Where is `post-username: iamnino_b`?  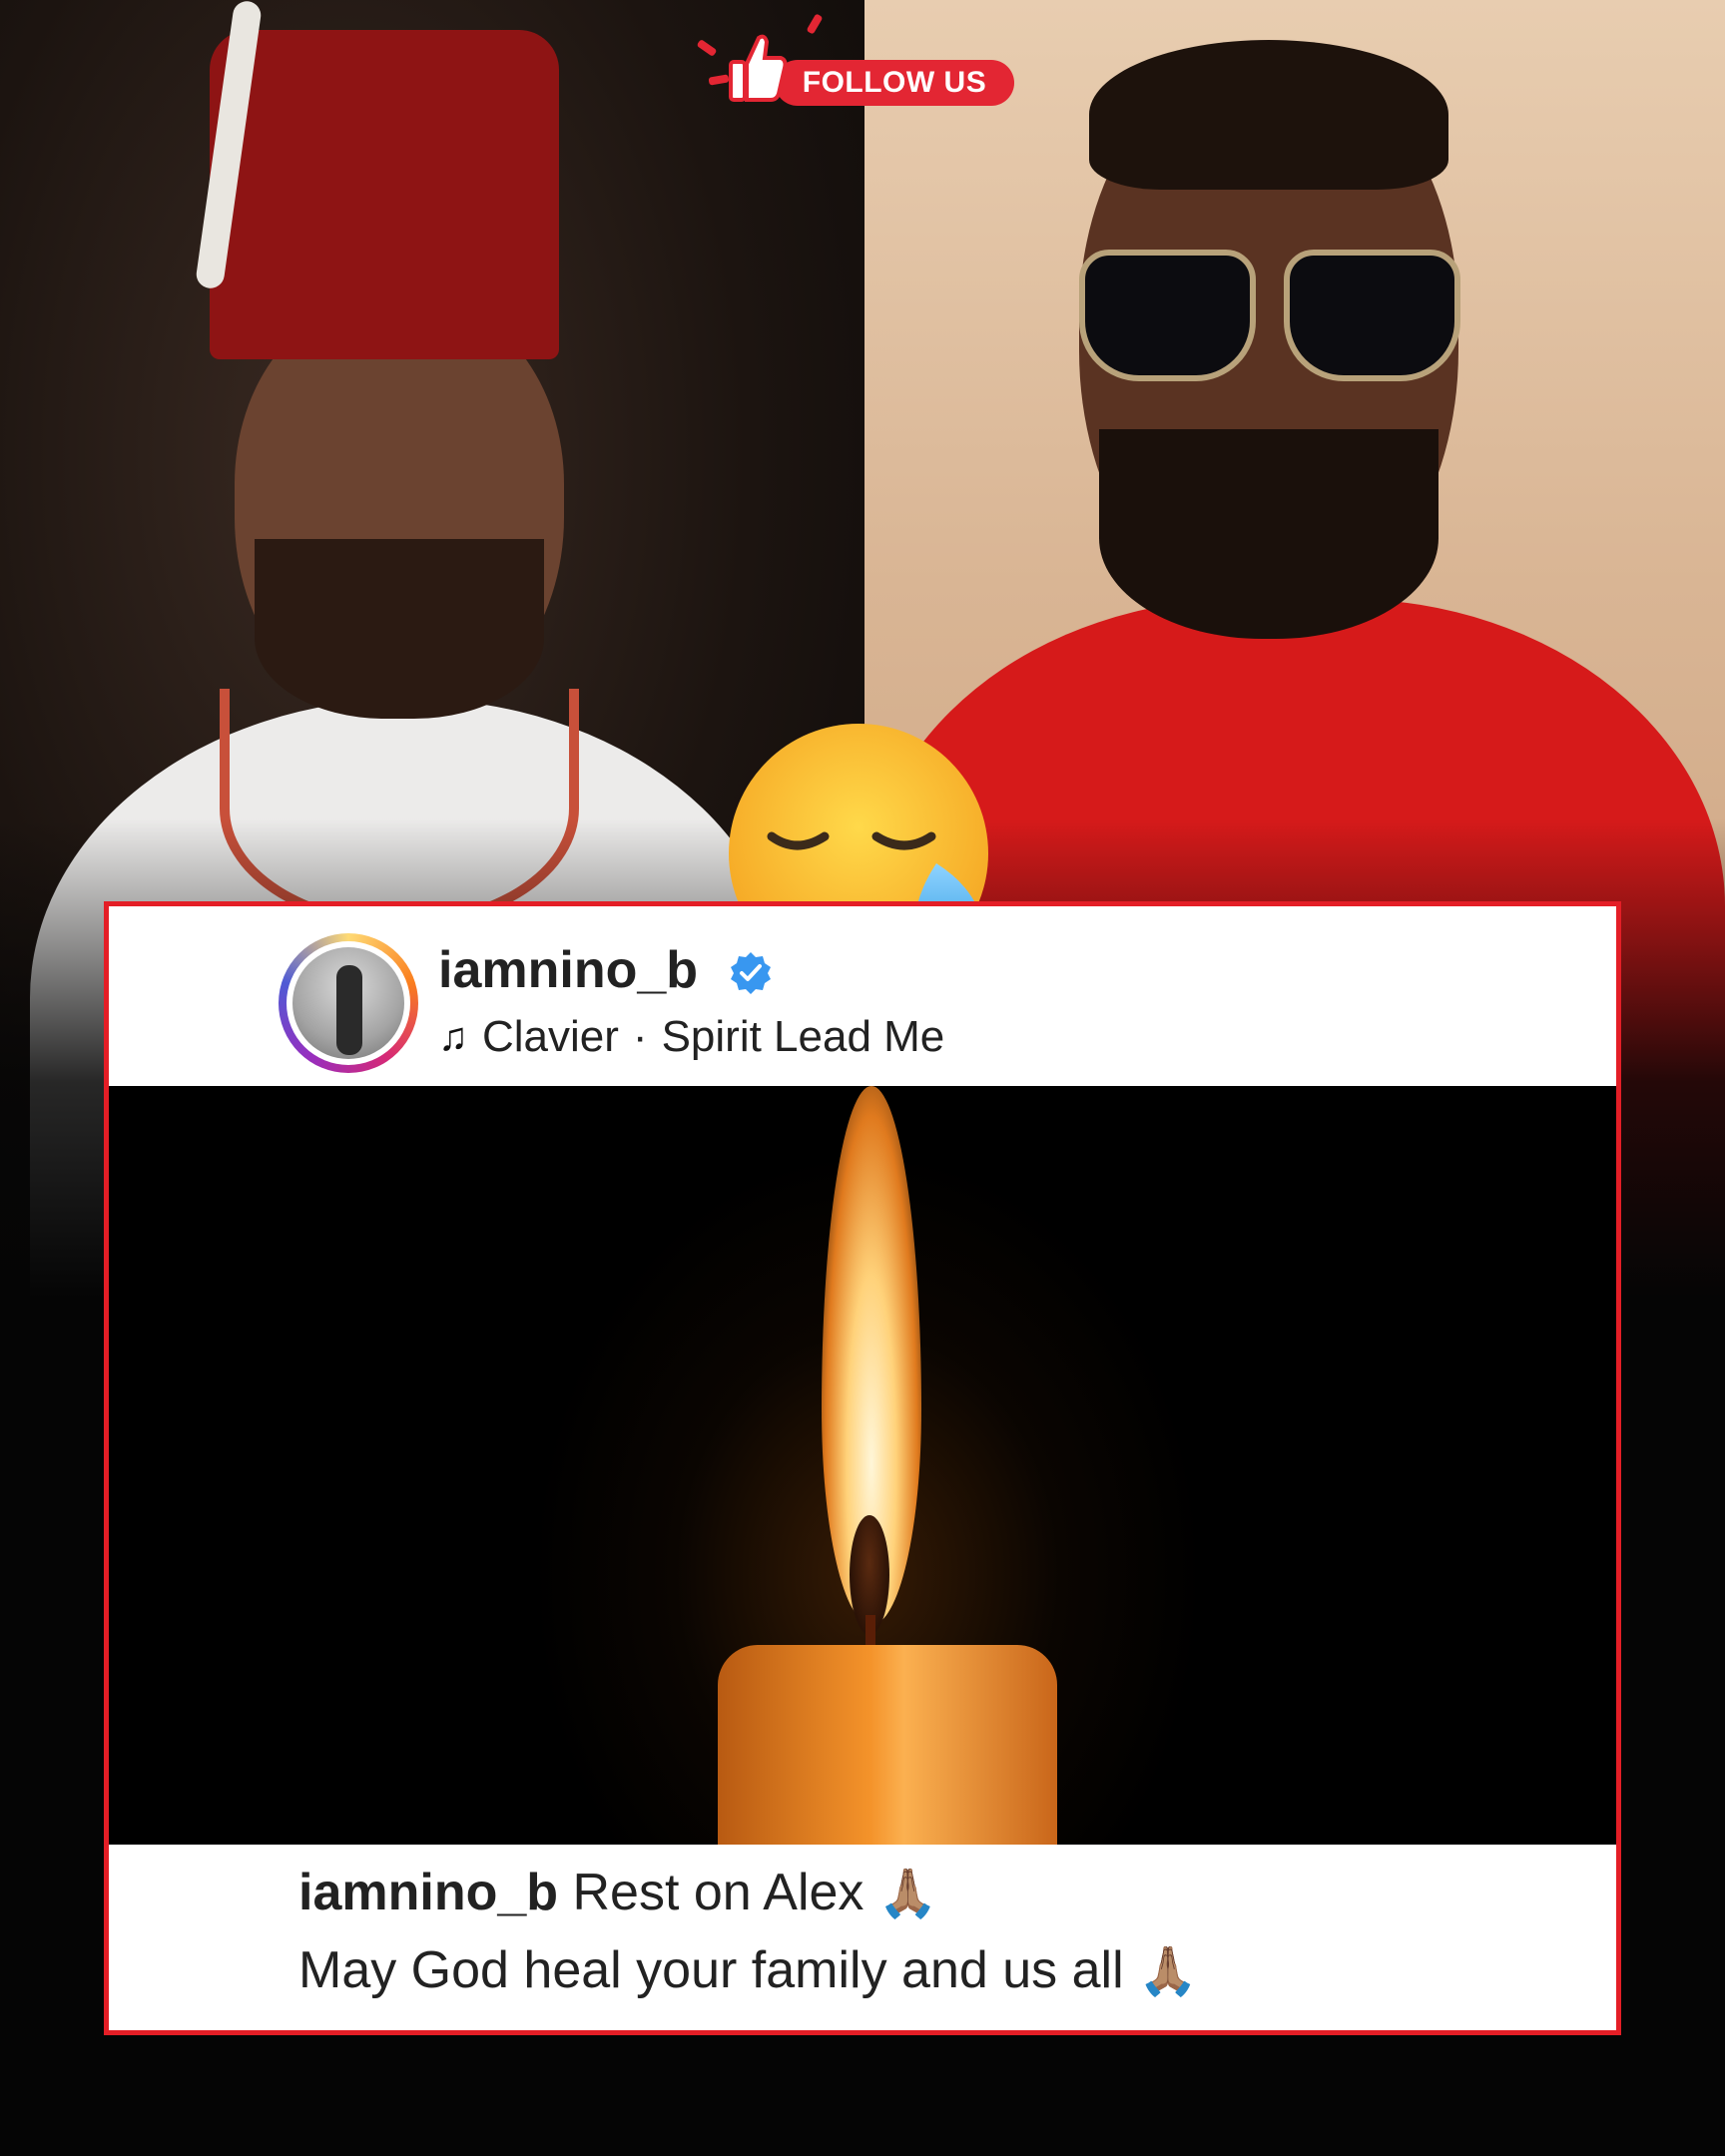
post-username: iamnino_b is located at coordinates (568, 970).